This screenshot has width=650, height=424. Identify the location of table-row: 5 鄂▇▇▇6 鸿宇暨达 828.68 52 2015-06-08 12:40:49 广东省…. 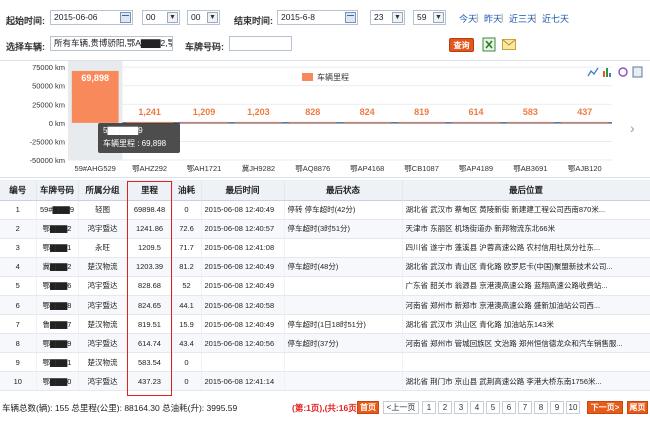
(325, 286).